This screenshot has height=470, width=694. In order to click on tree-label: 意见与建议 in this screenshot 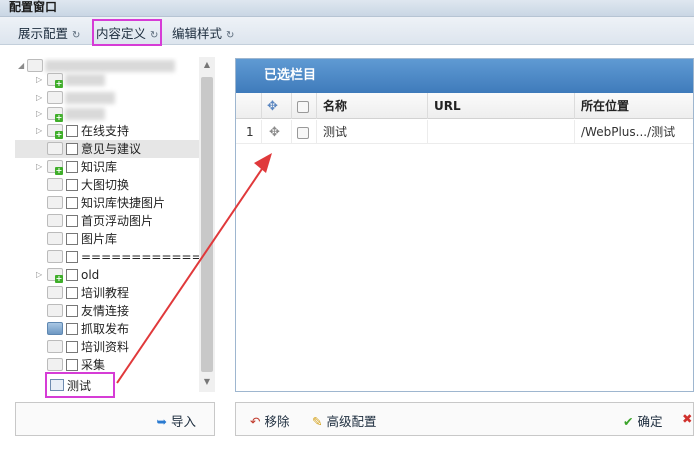, I will do `click(111, 149)`.